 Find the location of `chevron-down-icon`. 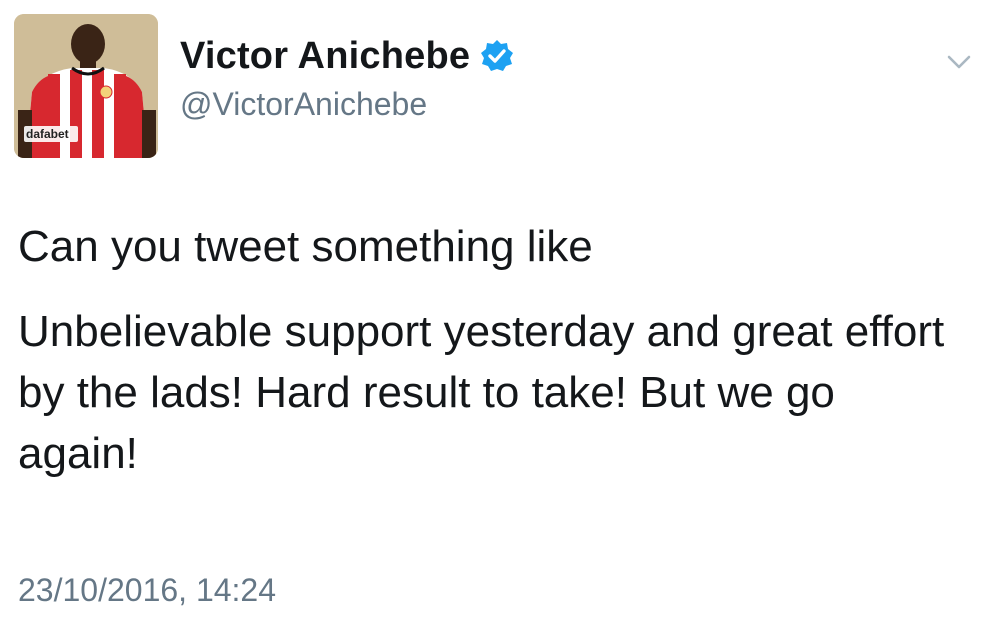

chevron-down-icon is located at coordinates (959, 62).